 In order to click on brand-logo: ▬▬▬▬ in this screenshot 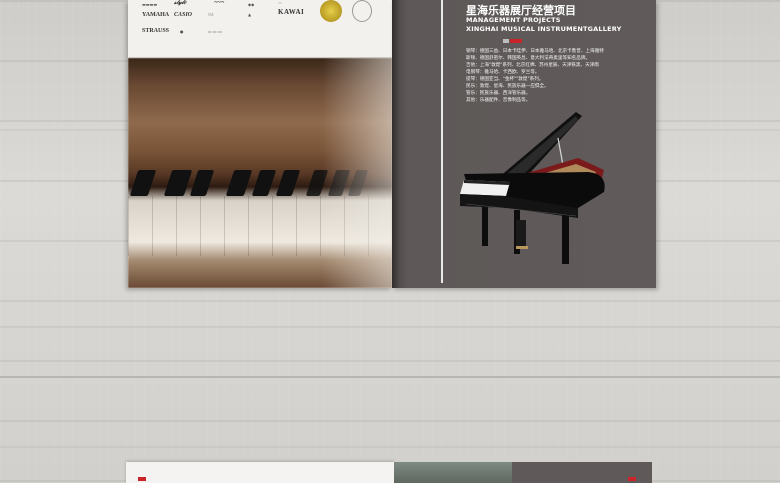, I will do `click(150, 4)`.